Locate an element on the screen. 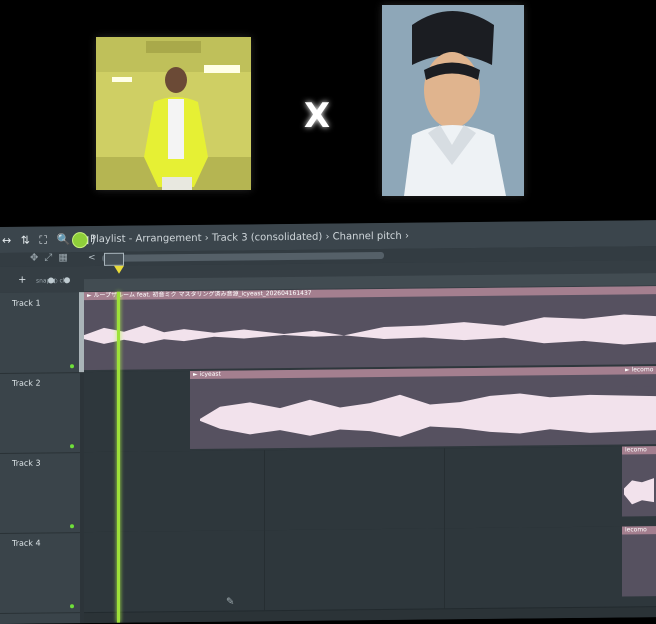 The height and width of the screenshot is (624, 656). playhead-marker-icon is located at coordinates (119, 269).